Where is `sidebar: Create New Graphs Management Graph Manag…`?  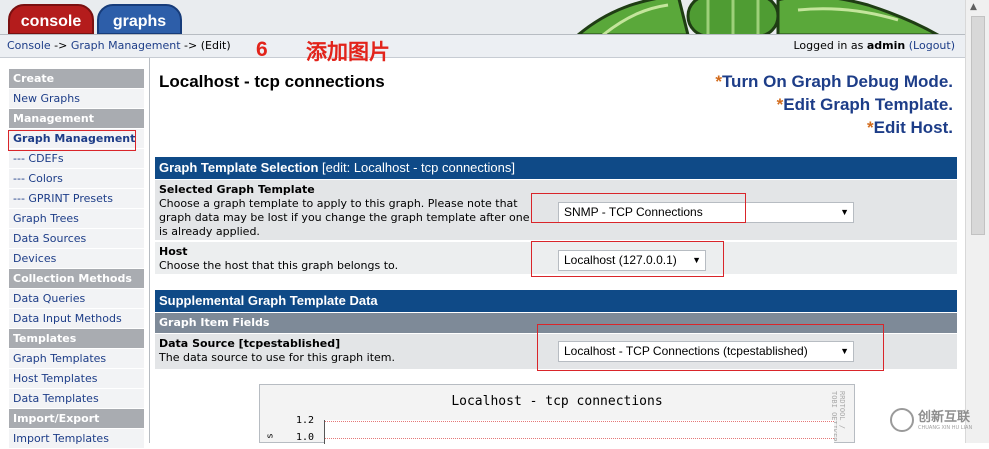
sidebar: Create New Graphs Management Graph Manag… is located at coordinates (76, 259).